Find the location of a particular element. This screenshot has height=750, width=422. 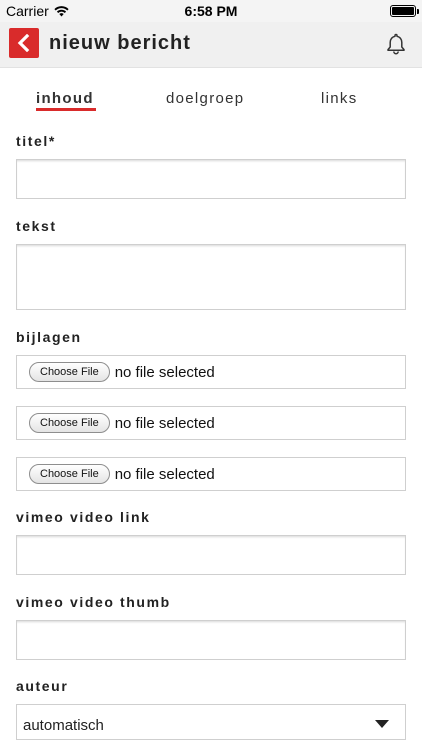

status-bar: Carrier 6:58 PM is located at coordinates (211, 11).